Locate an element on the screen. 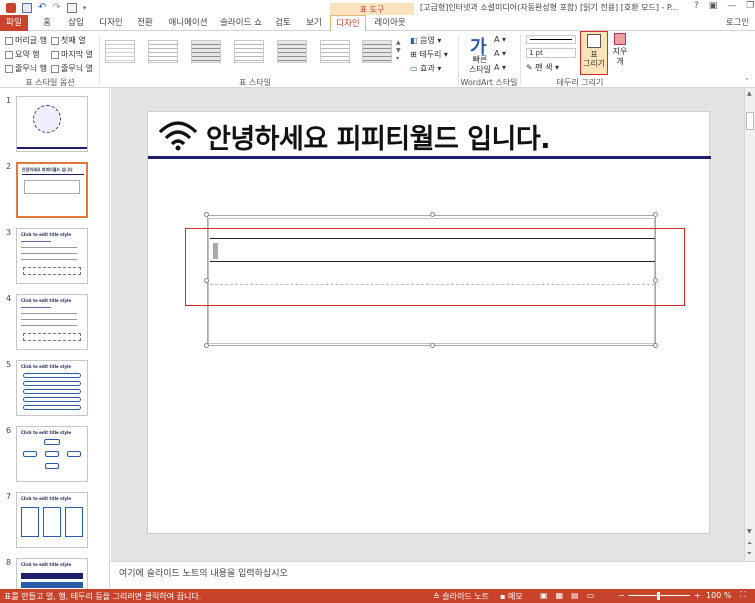  slide-title: 안녕하세요 피피티월드 입니다. is located at coordinates (378, 136).